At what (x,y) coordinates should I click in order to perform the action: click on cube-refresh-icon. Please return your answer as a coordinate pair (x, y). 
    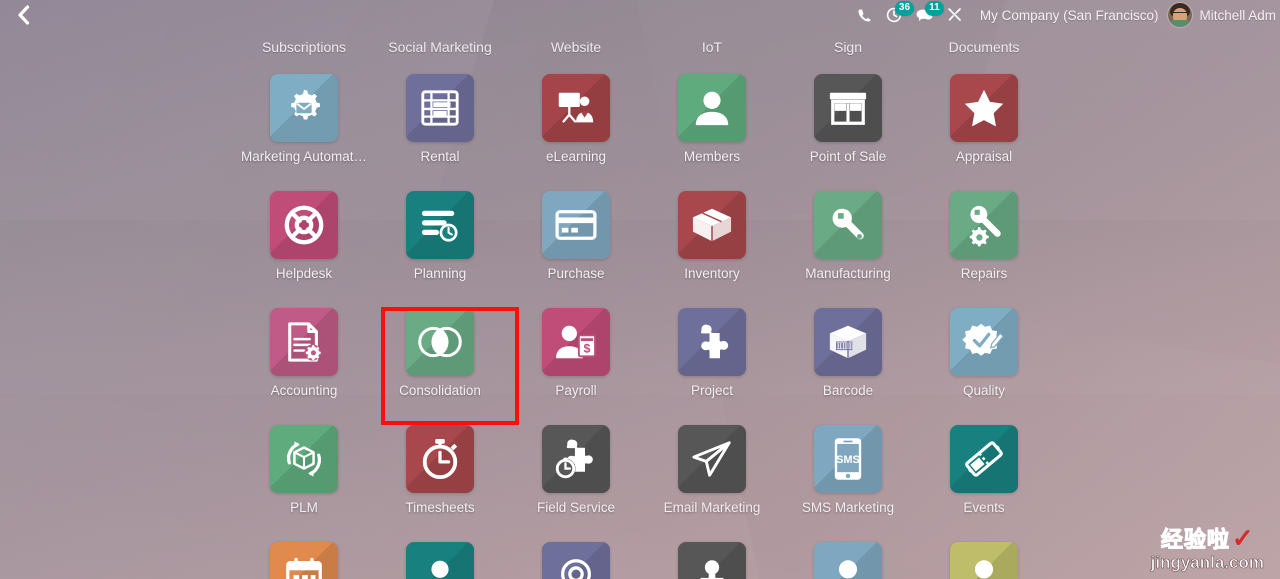
    Looking at the image, I should click on (304, 459).